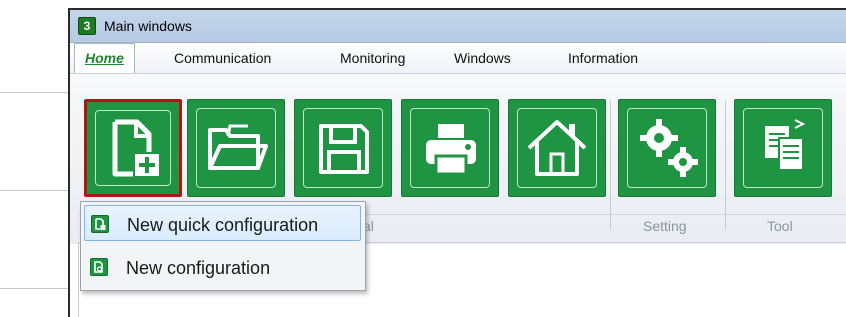 The height and width of the screenshot is (317, 846). What do you see at coordinates (104, 58) in the screenshot?
I see `menu-home: Home` at bounding box center [104, 58].